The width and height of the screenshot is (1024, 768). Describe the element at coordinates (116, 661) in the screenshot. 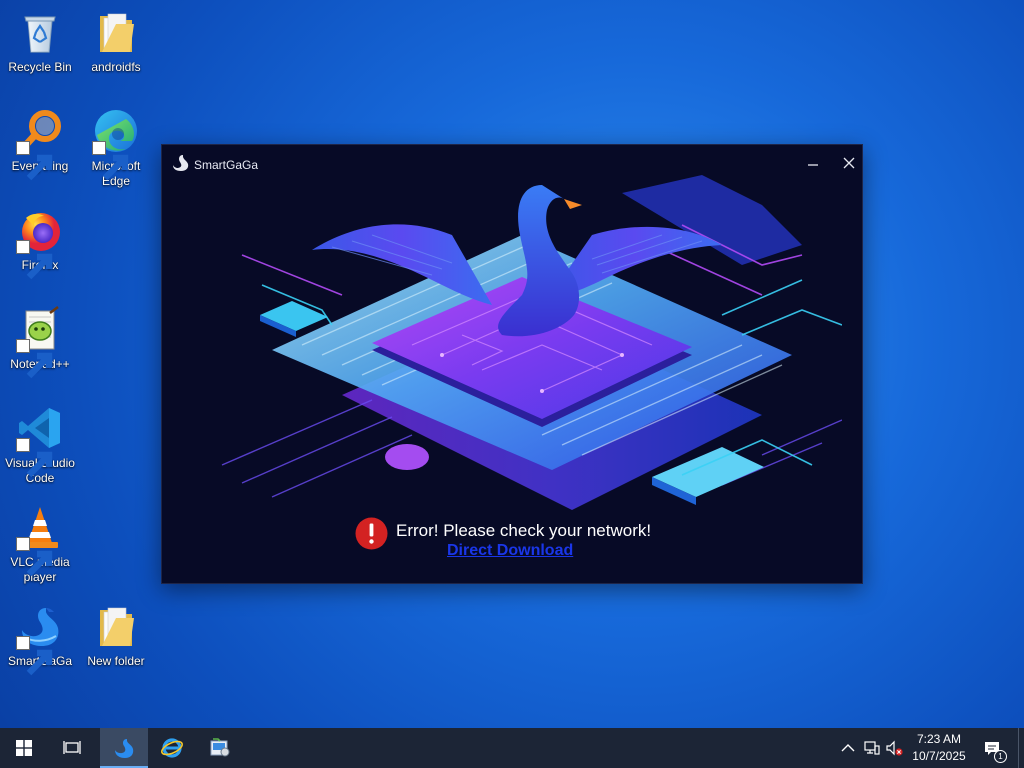

I see `desktop-icon-label: New folder` at that location.